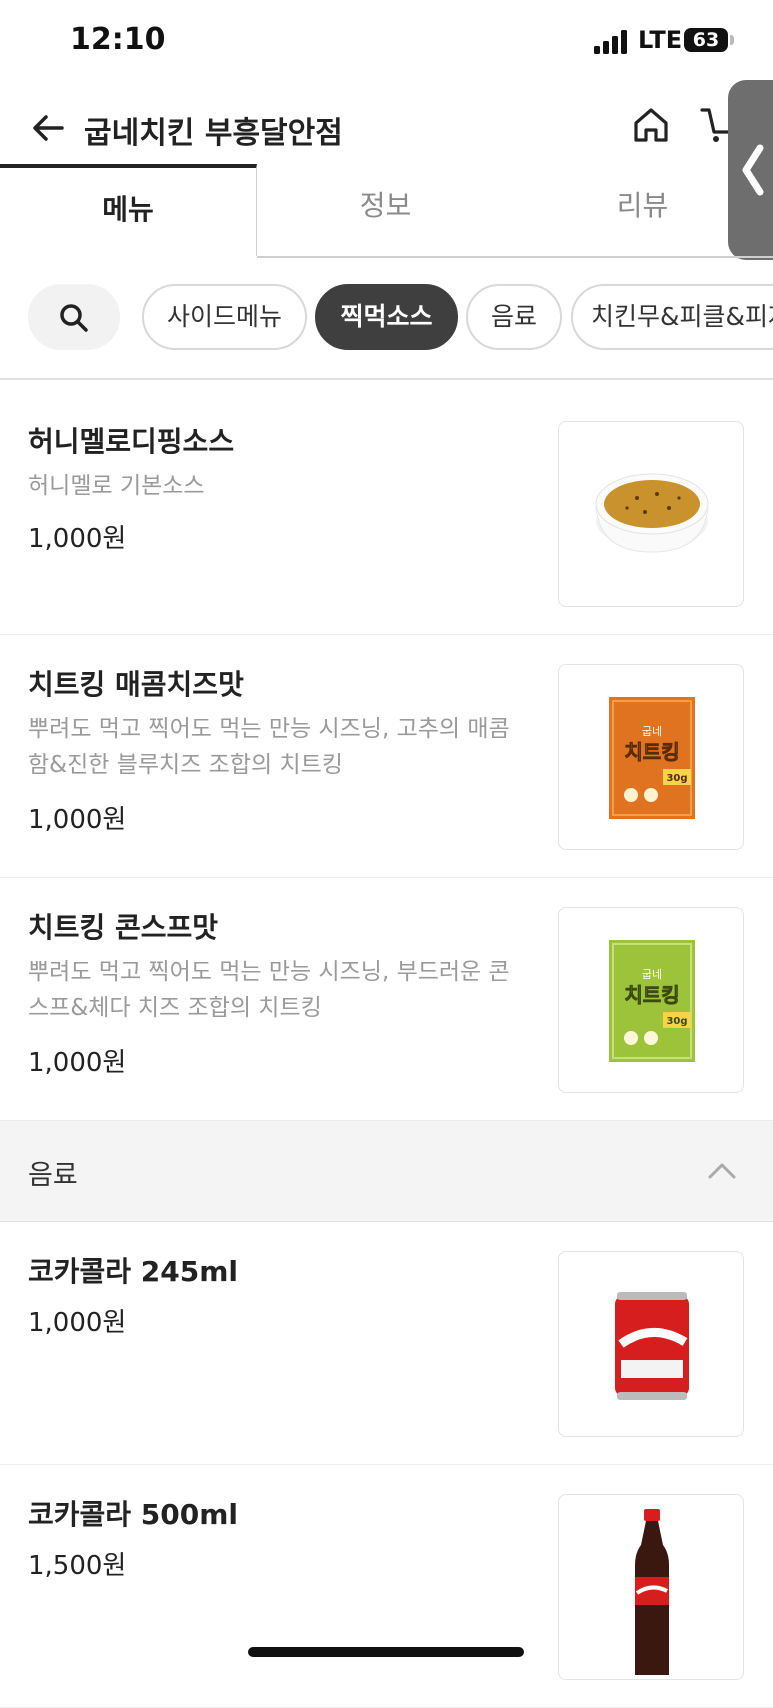 Image resolution: width=773 pixels, height=1708 pixels. I want to click on signal-icon, so click(610, 42).